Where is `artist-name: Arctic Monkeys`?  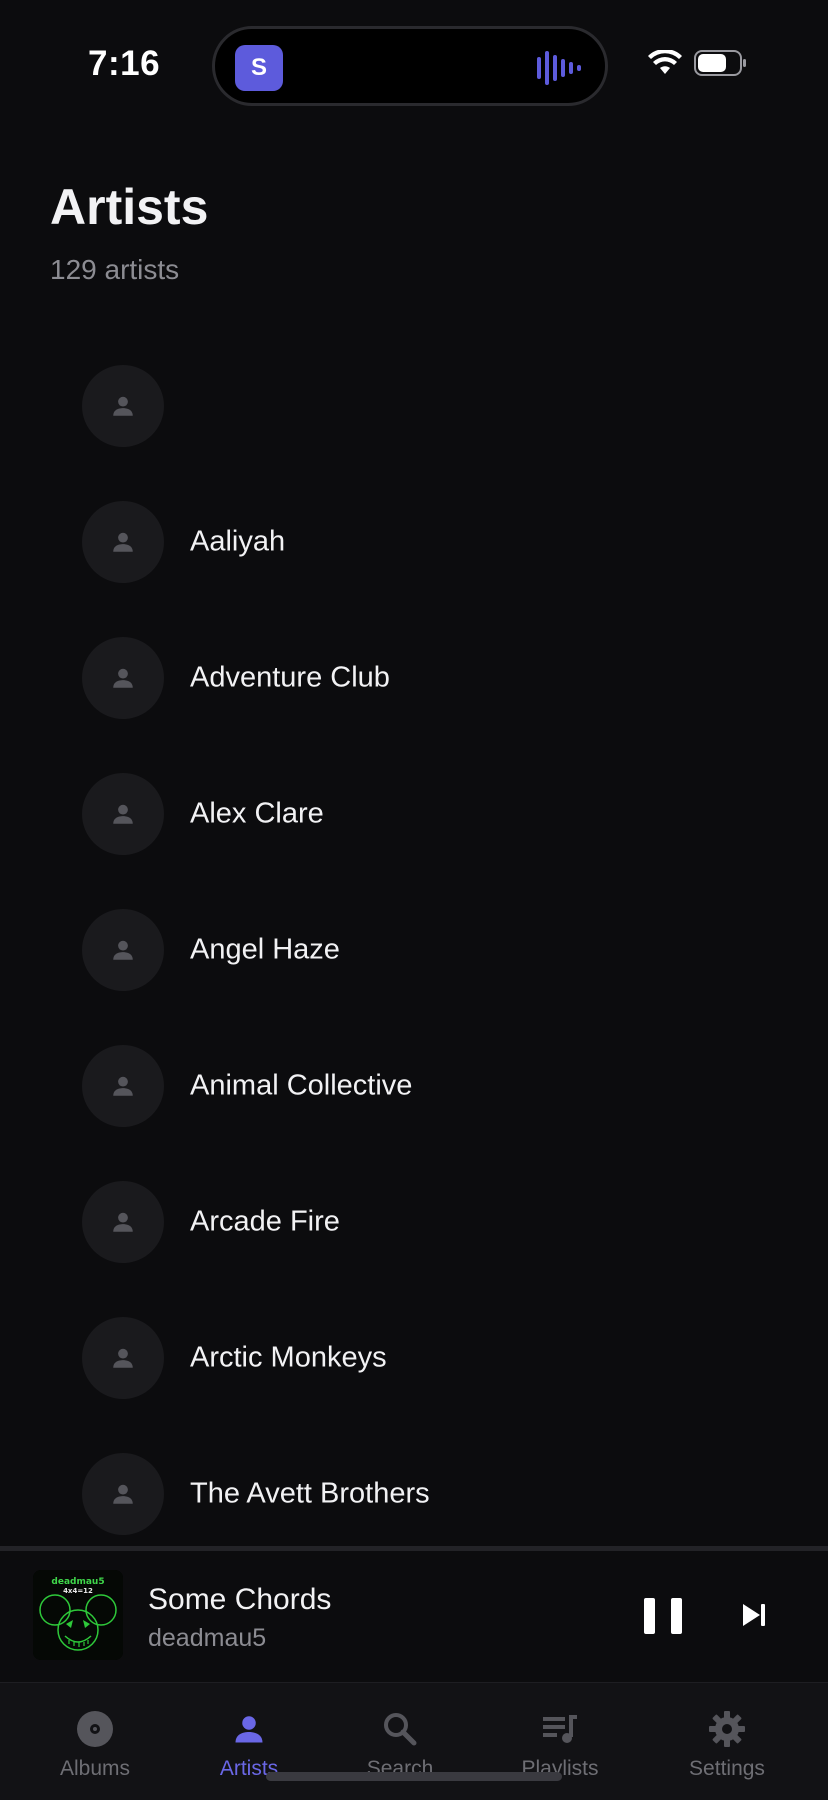 artist-name: Arctic Monkeys is located at coordinates (288, 1357).